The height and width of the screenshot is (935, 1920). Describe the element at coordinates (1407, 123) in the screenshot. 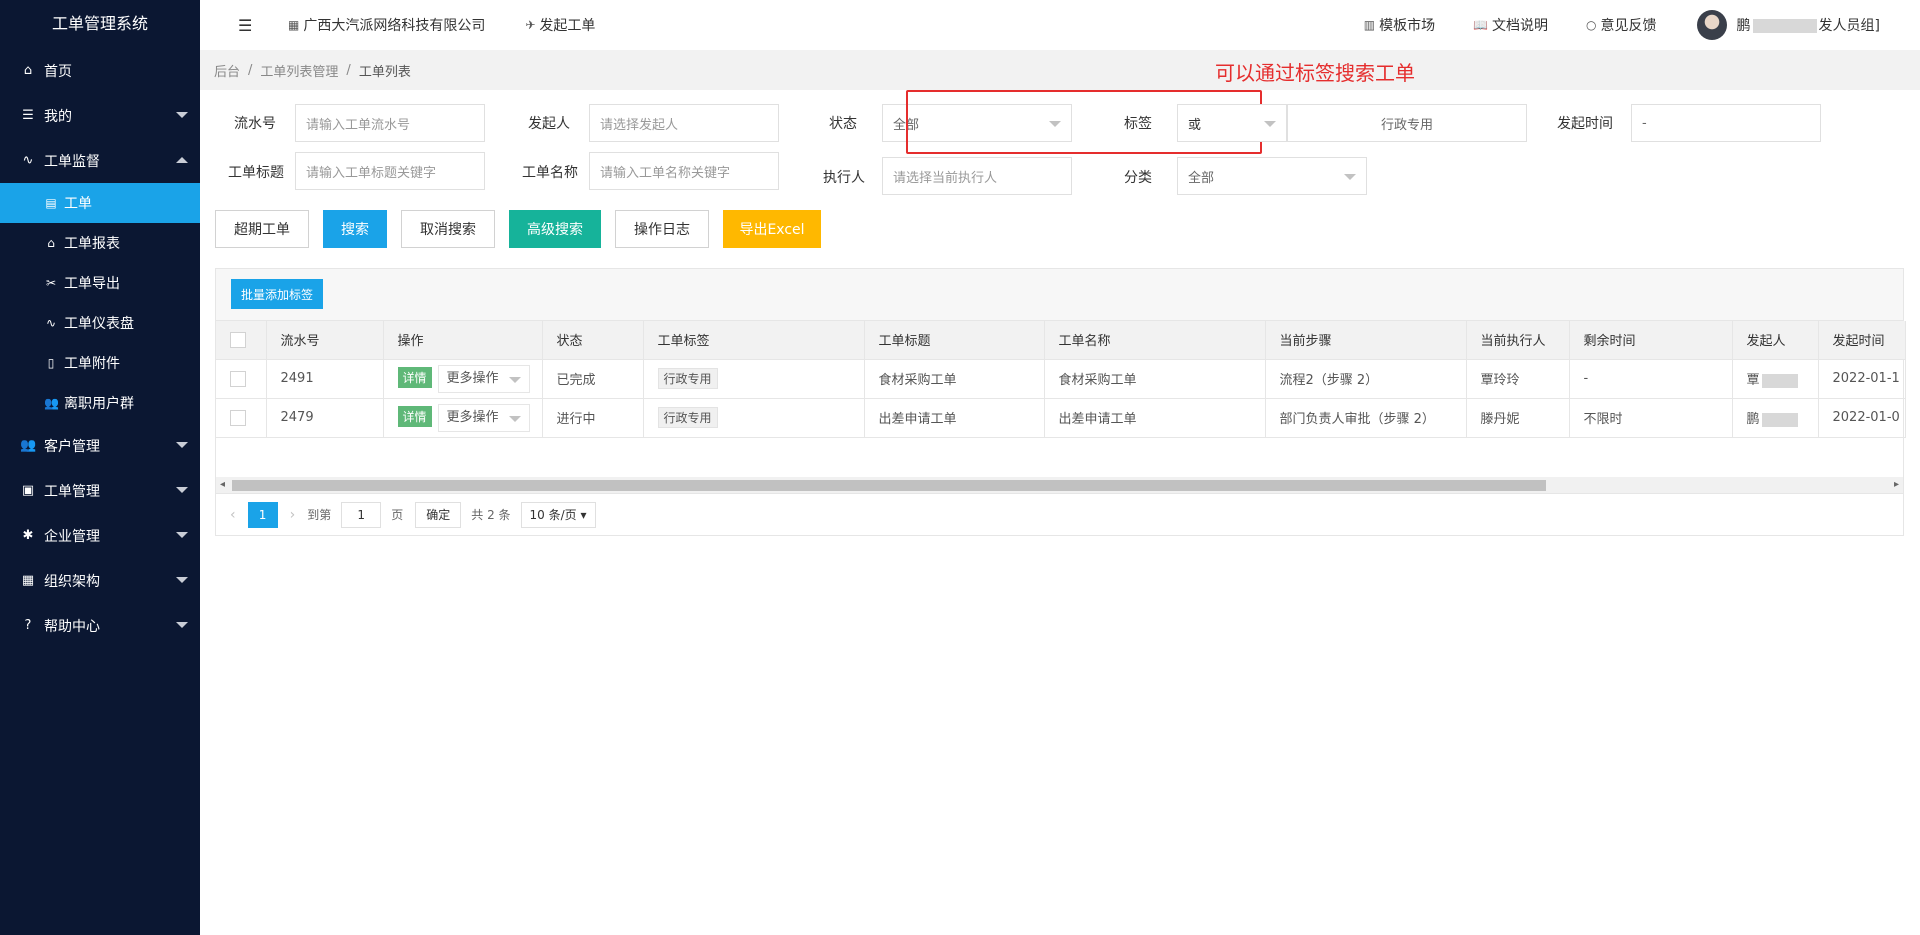

I see `tag-select: 行政专用` at that location.